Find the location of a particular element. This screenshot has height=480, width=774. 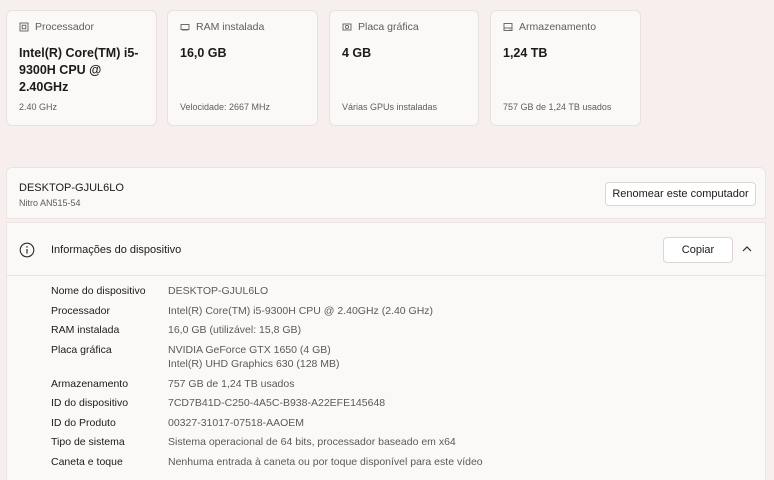

card-subtext: Várias GPUs instaladas is located at coordinates (390, 107).